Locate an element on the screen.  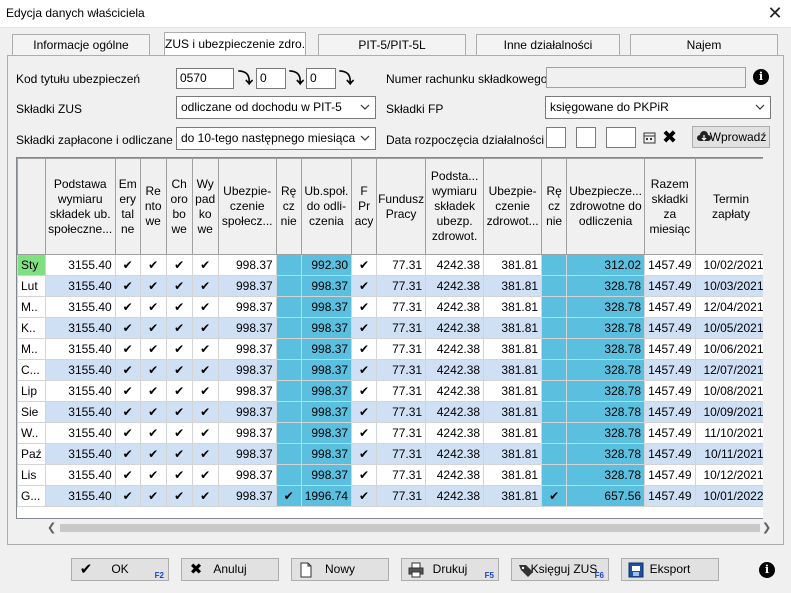
kod-input-2: 0 is located at coordinates (271, 78).